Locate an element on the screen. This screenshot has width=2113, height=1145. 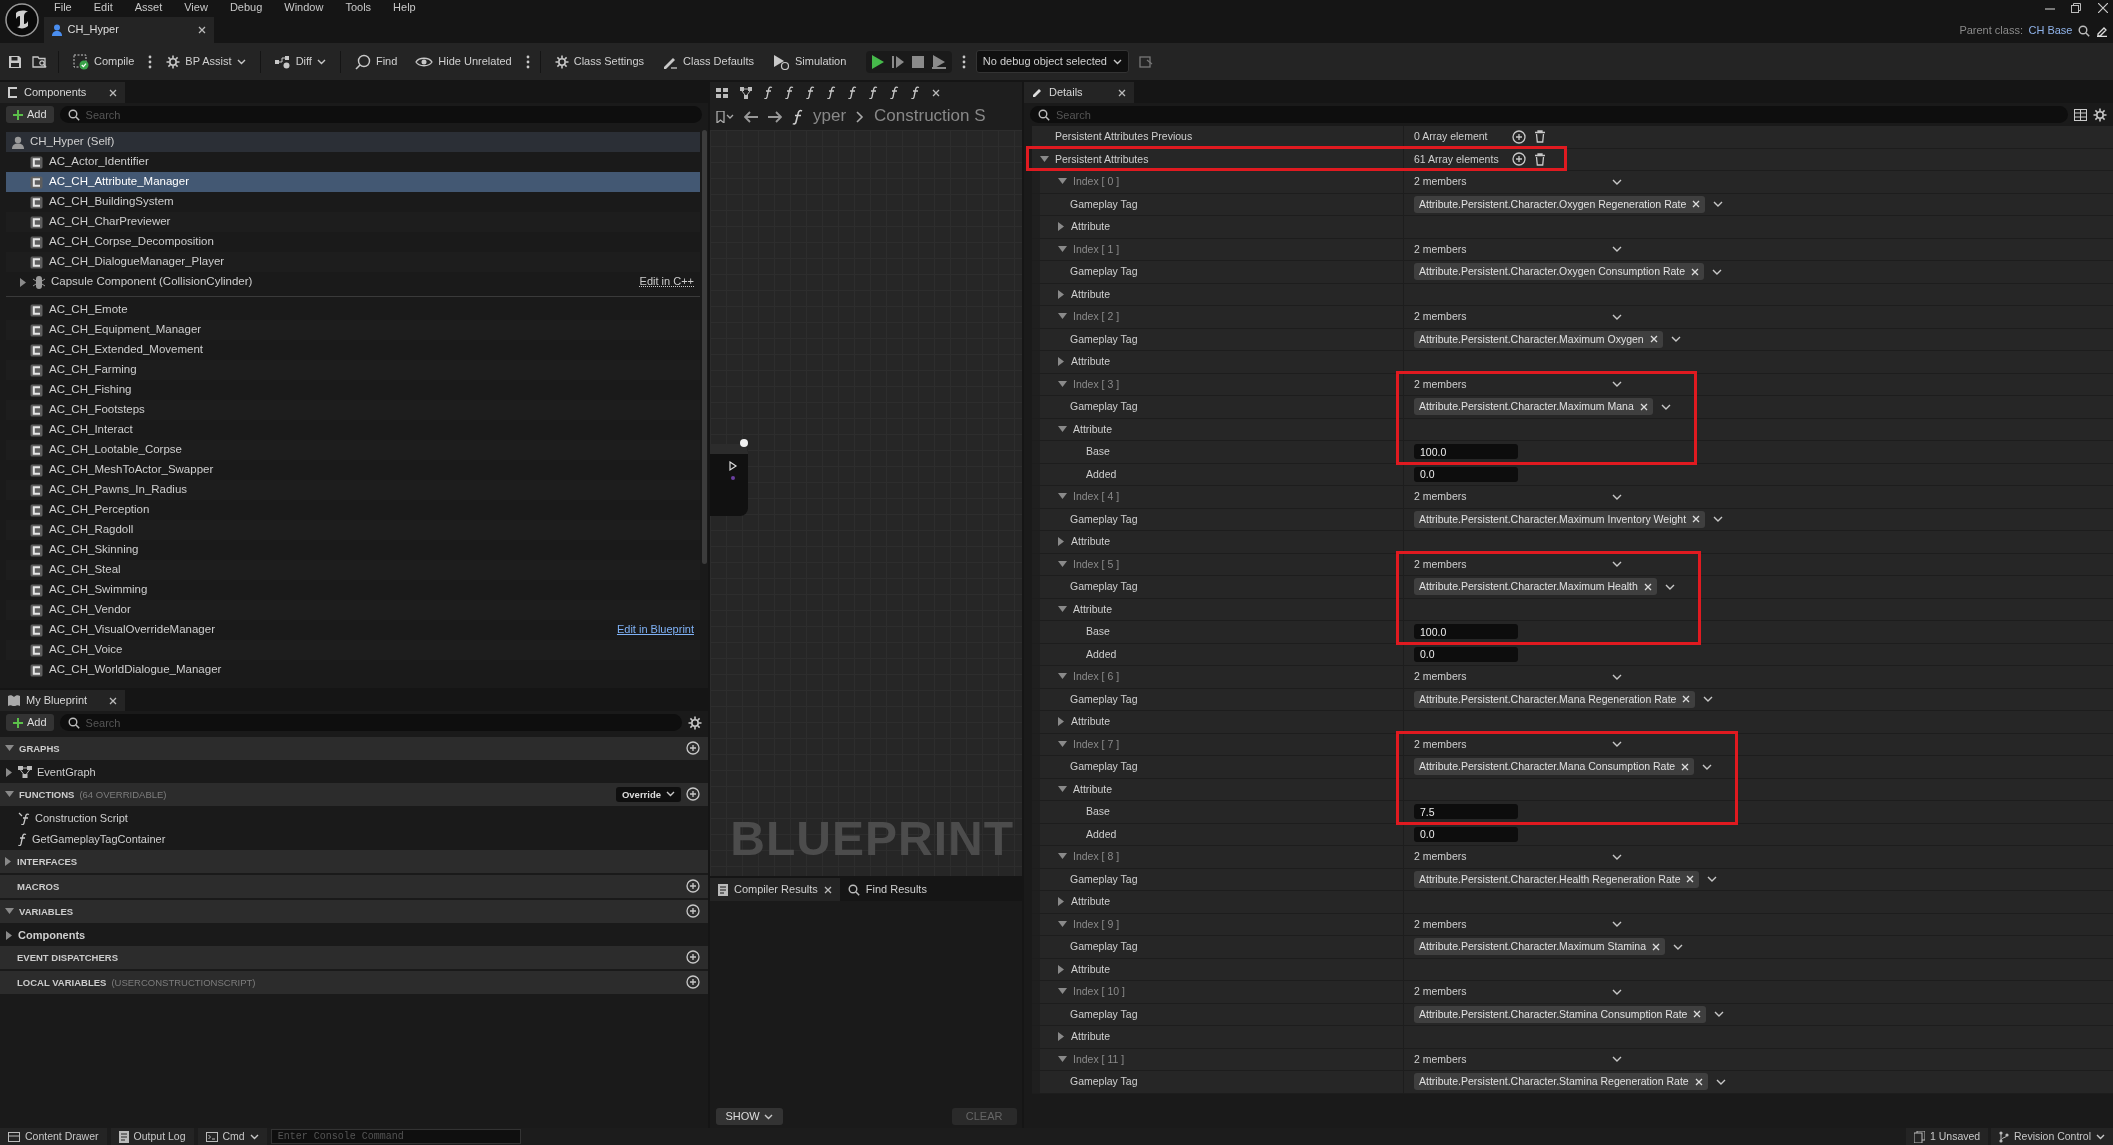
tree-item: GetGameplayTagContainer is located at coordinates (354, 839).